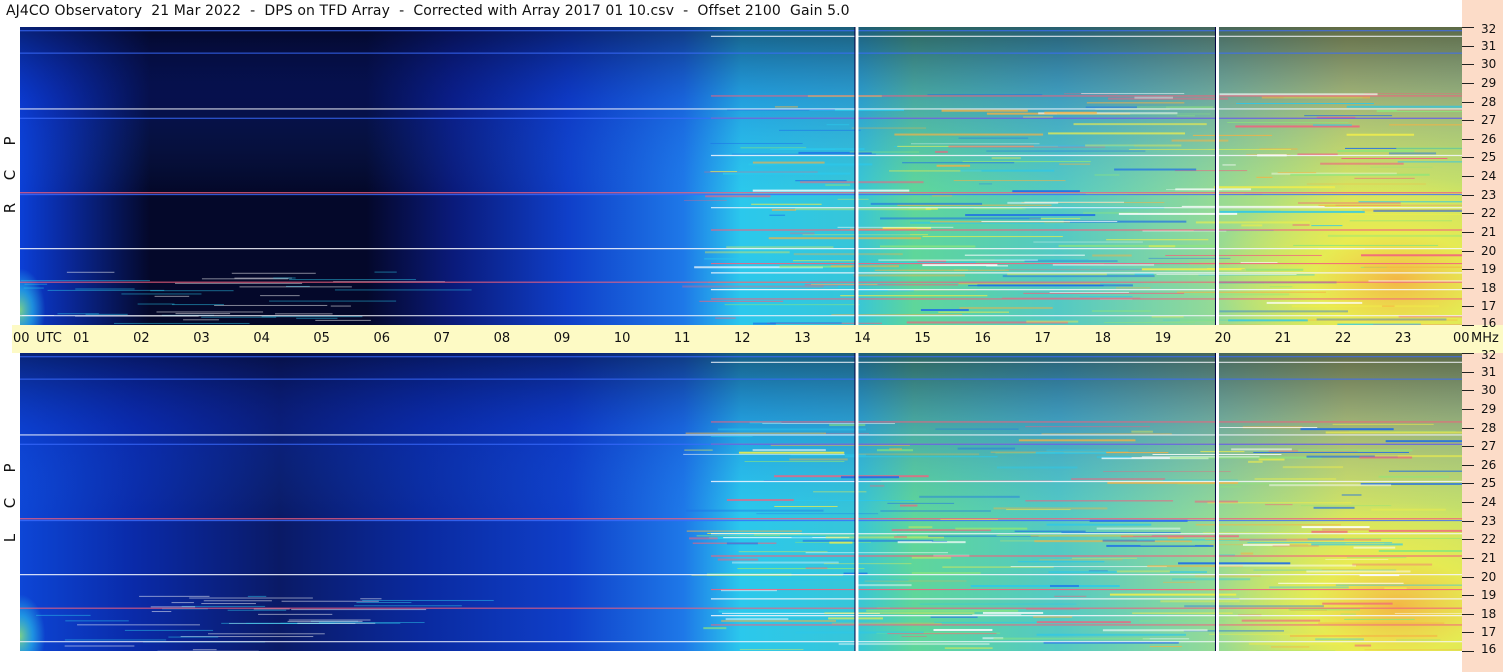  What do you see at coordinates (321, 338) in the screenshot?
I see `utc-tick-label: 05` at bounding box center [321, 338].